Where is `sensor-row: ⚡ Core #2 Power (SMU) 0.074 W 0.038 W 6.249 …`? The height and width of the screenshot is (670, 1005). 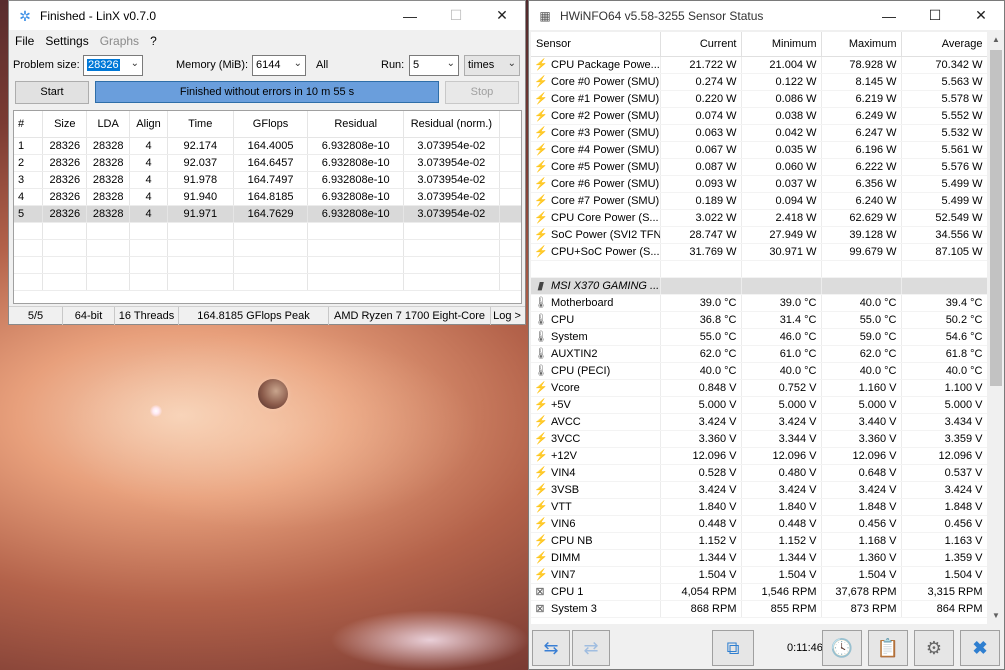
sensor-row: ⚡ Core #2 Power (SMU) 0.074 W 0.038 W 6.249 … is located at coordinates (759, 116).